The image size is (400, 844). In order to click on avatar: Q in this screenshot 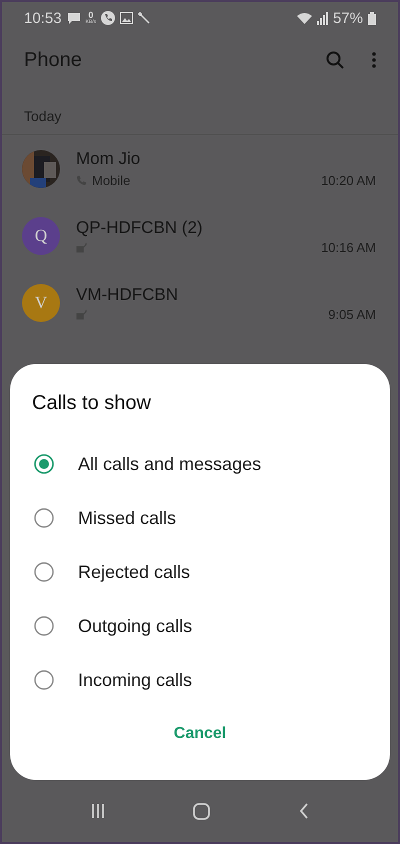, I will do `click(41, 235)`.